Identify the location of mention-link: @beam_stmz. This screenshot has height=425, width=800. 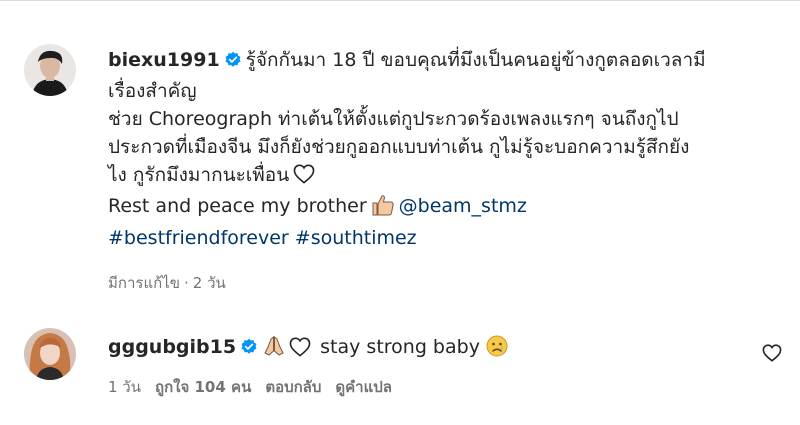
(463, 206).